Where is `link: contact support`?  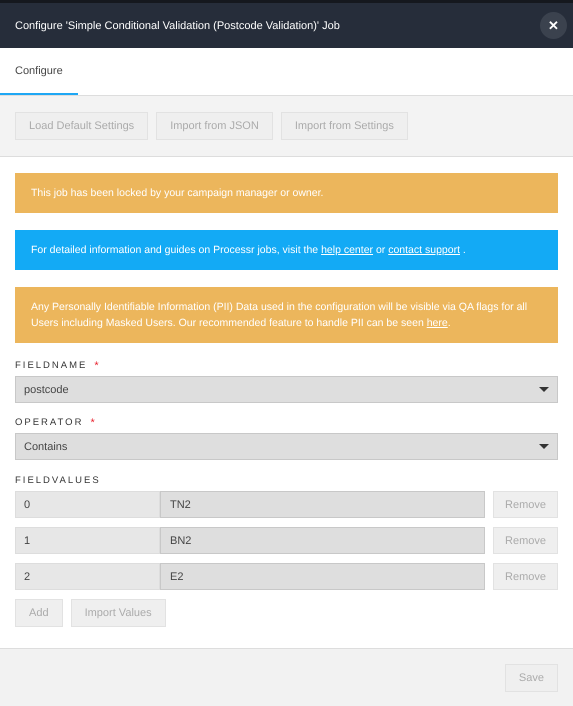
link: contact support is located at coordinates (424, 250).